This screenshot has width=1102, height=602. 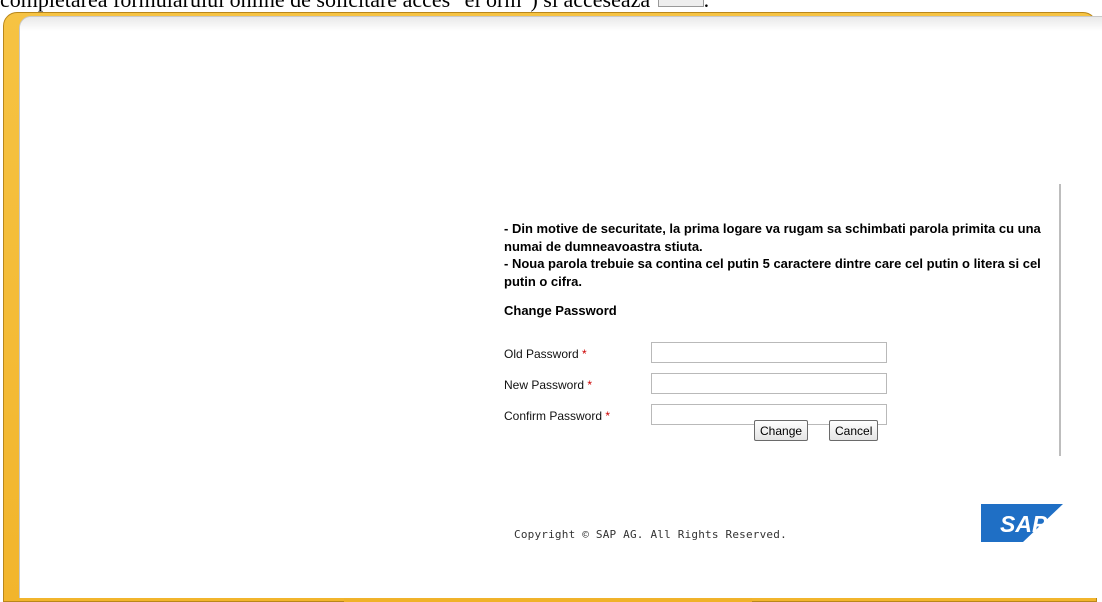 I want to click on confirm-password-label-text: Confirm Password, so click(x=553, y=416).